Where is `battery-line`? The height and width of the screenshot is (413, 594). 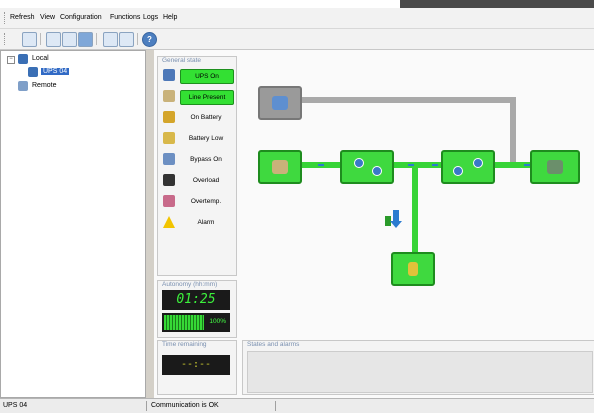
battery-line is located at coordinates (415, 210).